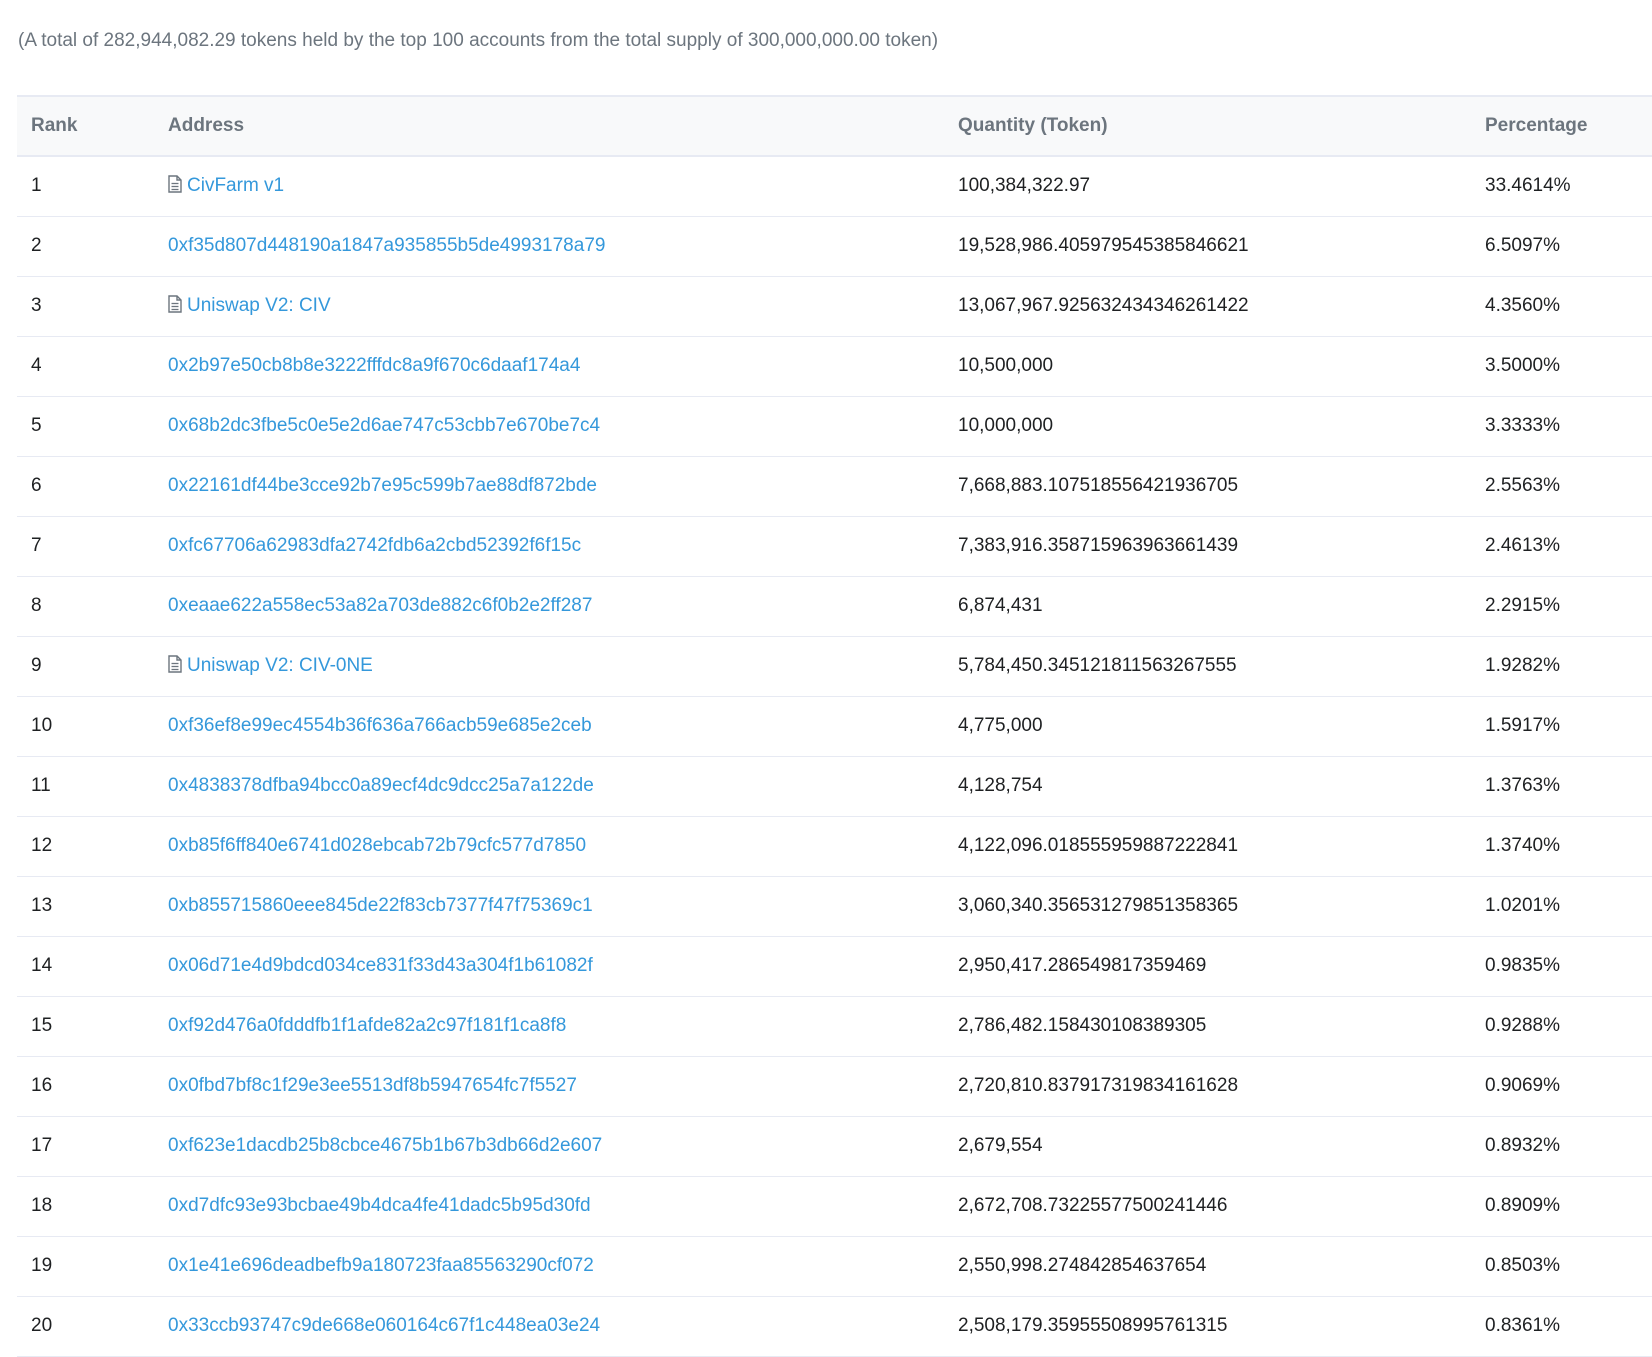  What do you see at coordinates (259, 305) in the screenshot?
I see `address-link: Uniswap V2: CIV` at bounding box center [259, 305].